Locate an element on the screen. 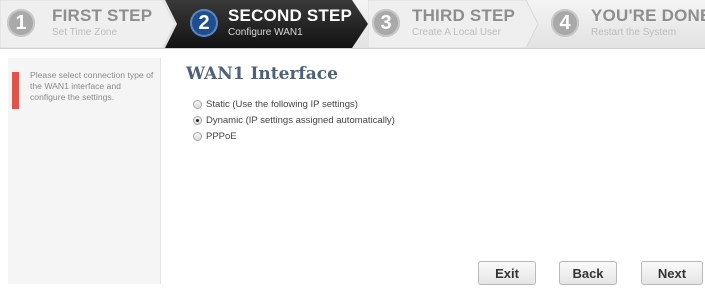 The height and width of the screenshot is (289, 705). step-first: 1 FIRST STEP Set Time Zone is located at coordinates (87, 24).